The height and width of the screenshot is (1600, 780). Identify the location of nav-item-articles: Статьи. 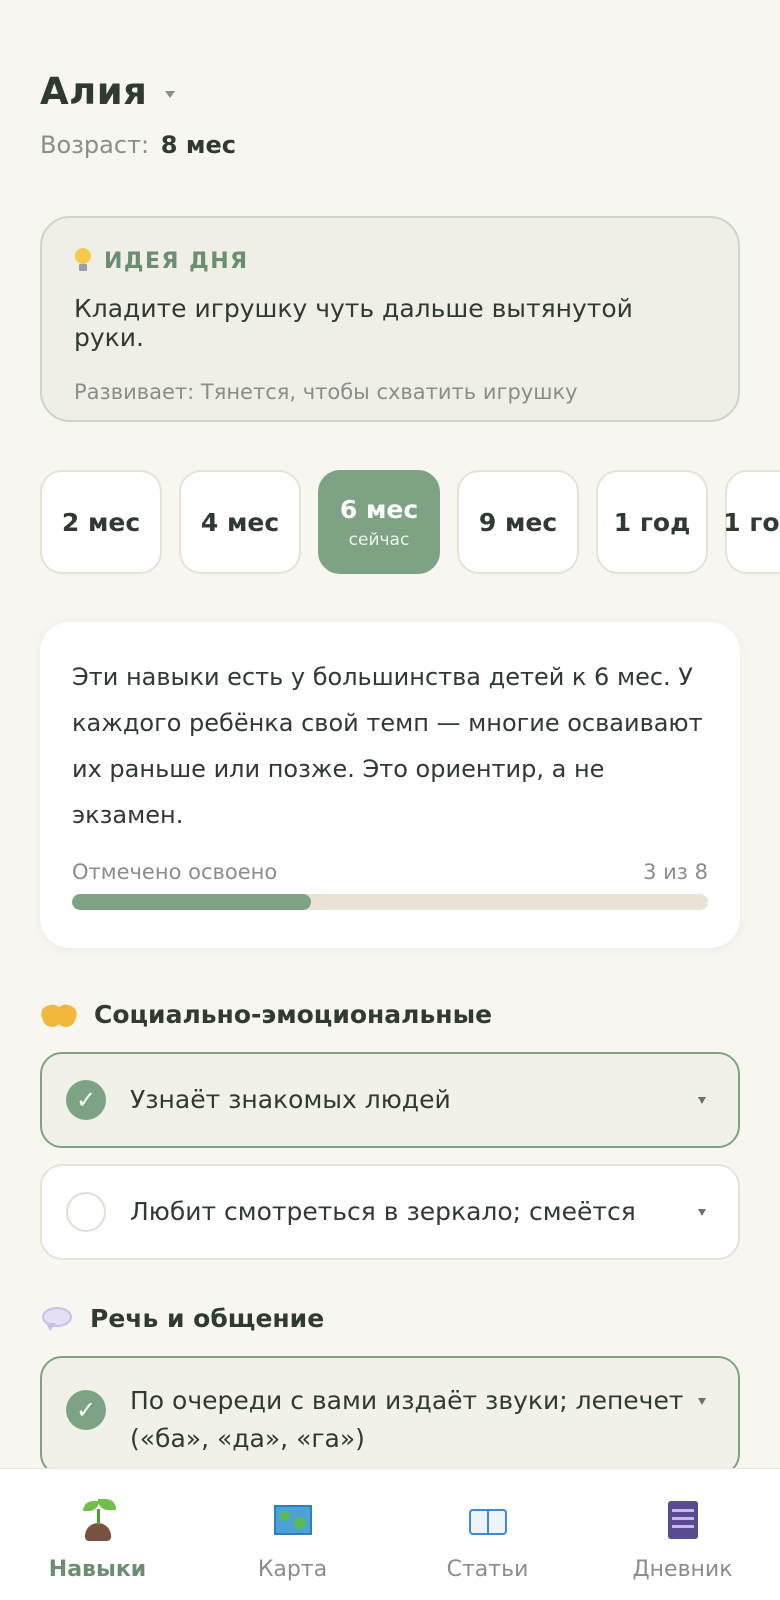
(487, 1534).